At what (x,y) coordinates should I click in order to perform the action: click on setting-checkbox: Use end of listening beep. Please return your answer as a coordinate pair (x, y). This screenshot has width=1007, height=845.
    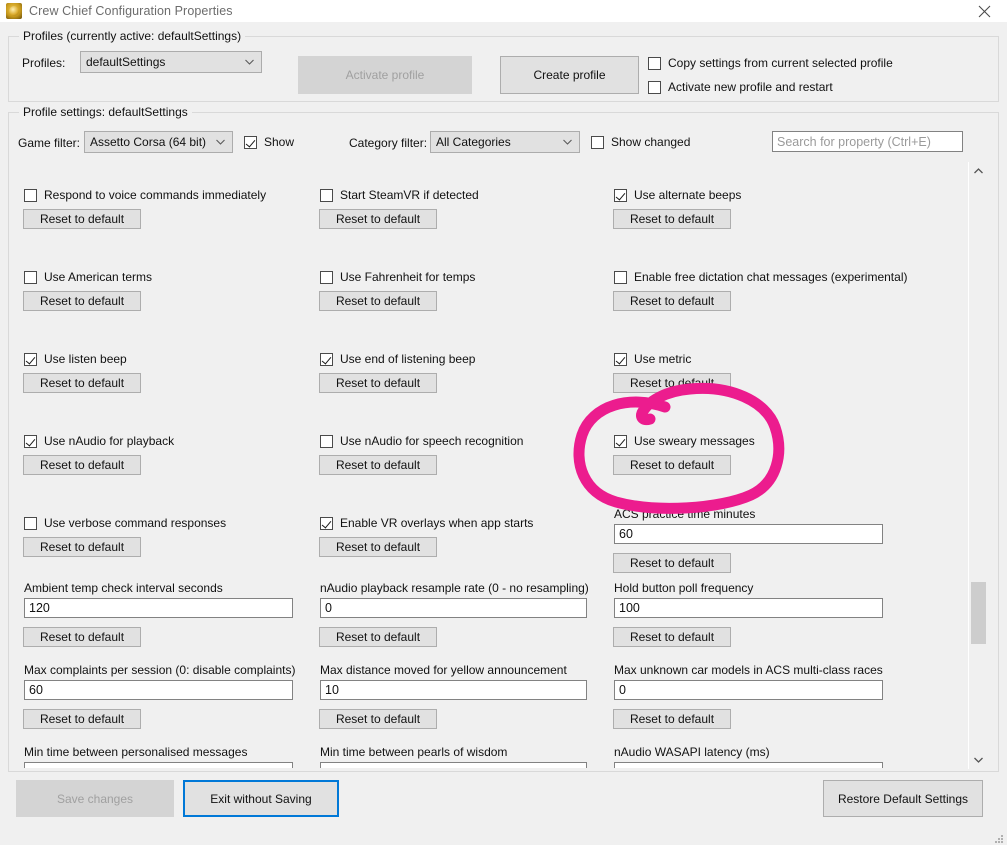
    Looking at the image, I should click on (397, 359).